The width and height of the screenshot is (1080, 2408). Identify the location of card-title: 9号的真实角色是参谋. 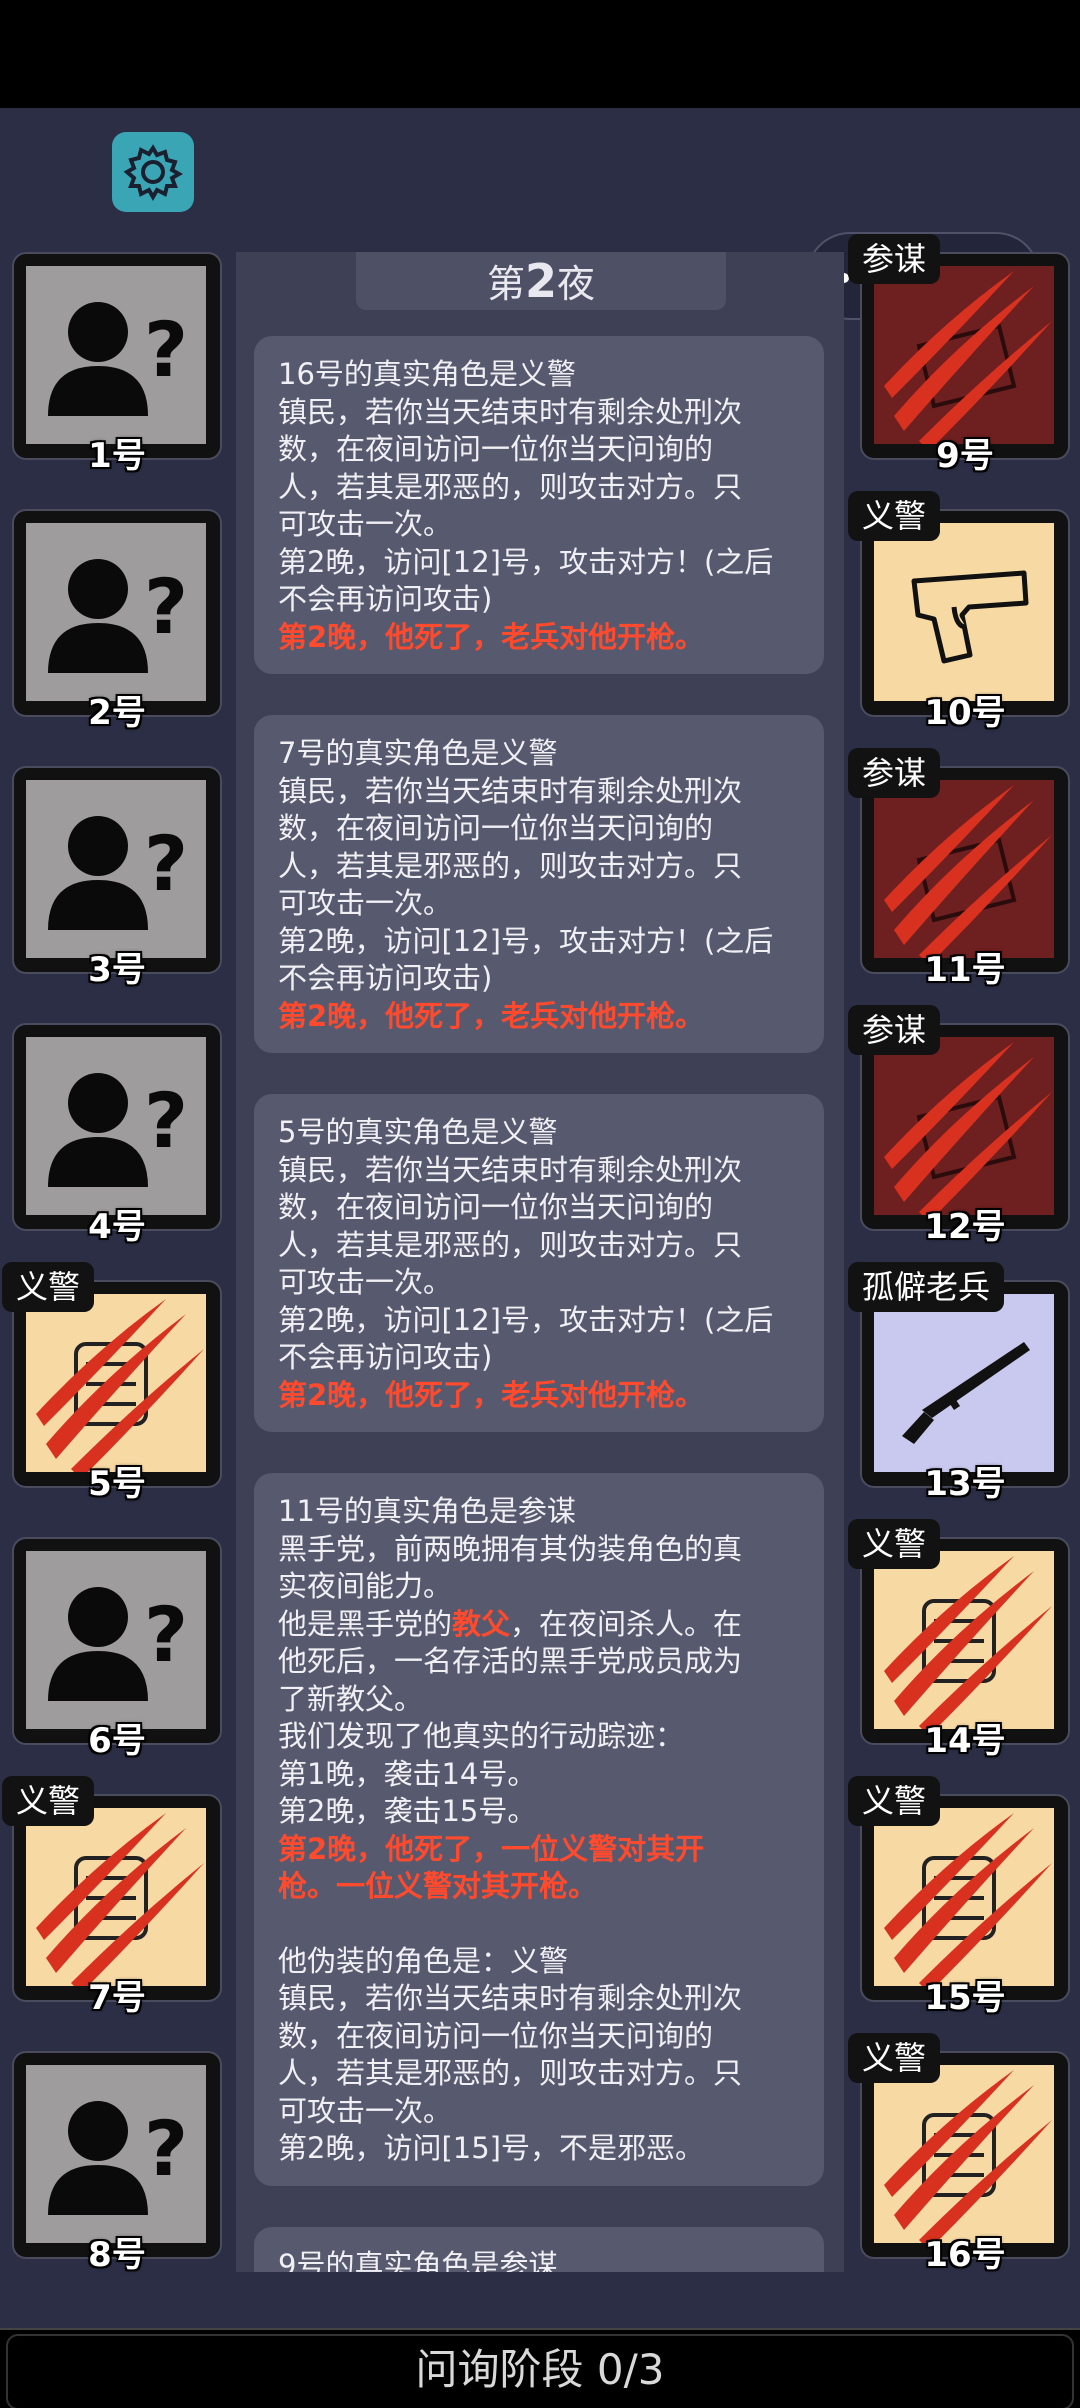
(418, 2260).